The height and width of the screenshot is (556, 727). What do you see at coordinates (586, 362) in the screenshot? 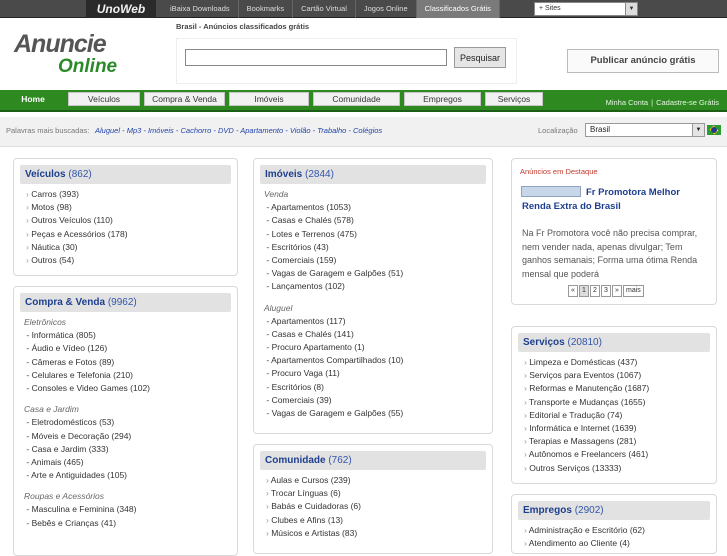
I see `category-item: Limpeza e Domésticas (437)` at bounding box center [586, 362].